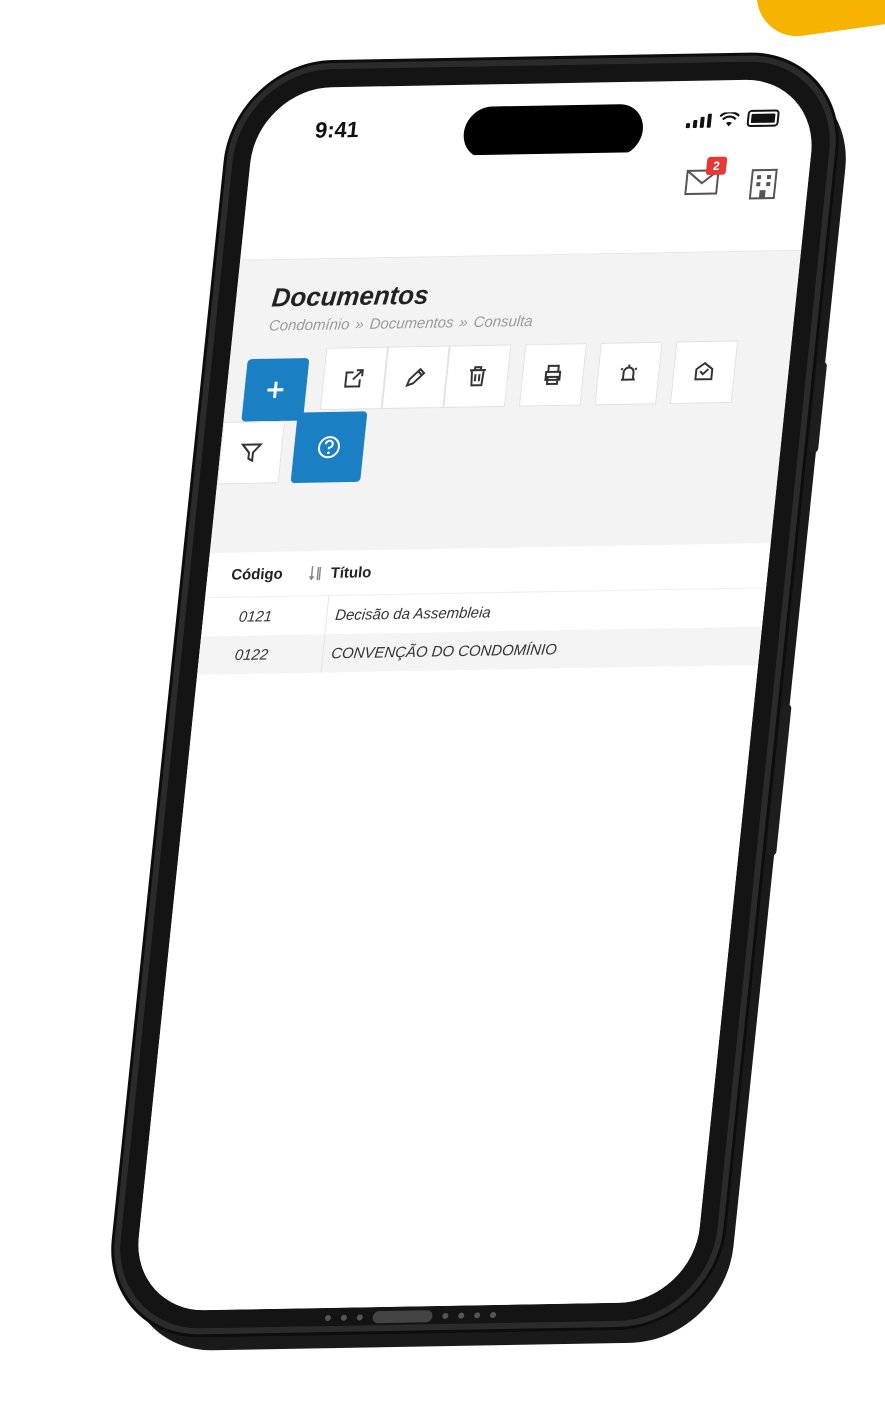  What do you see at coordinates (699, 121) in the screenshot?
I see `signal-icon` at bounding box center [699, 121].